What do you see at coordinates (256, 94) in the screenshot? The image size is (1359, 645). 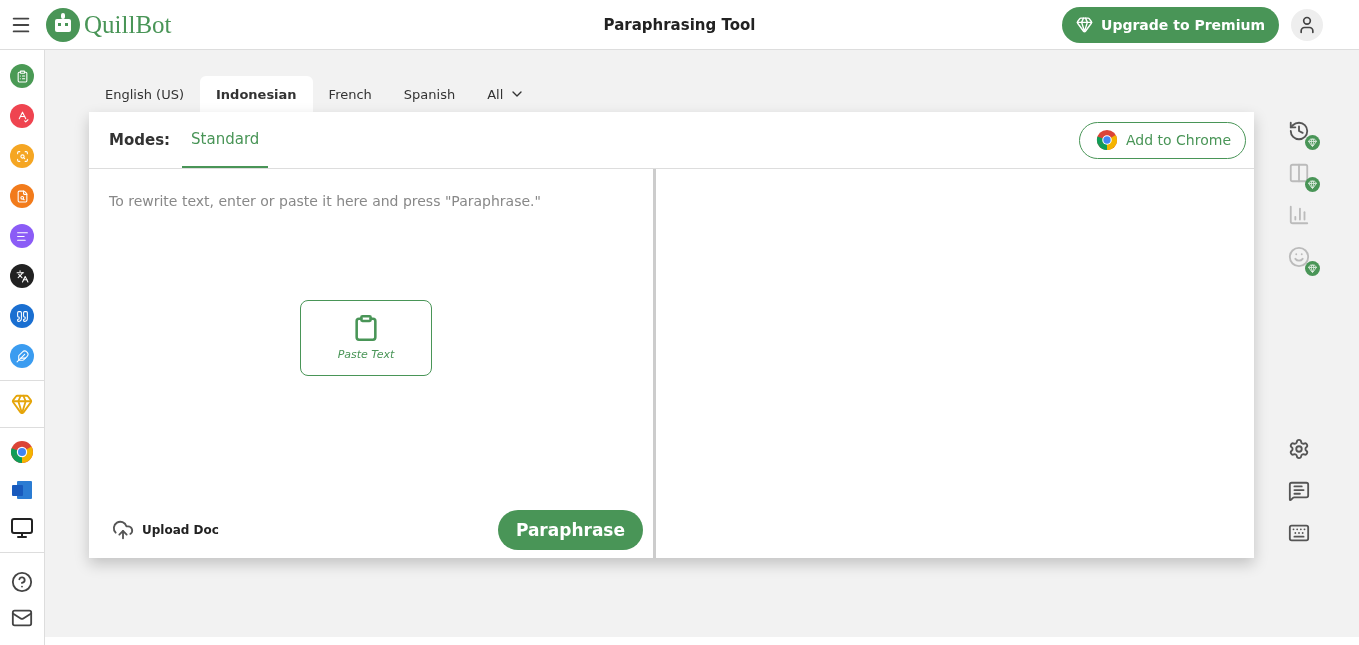 I see `language-tab: Indonesian` at bounding box center [256, 94].